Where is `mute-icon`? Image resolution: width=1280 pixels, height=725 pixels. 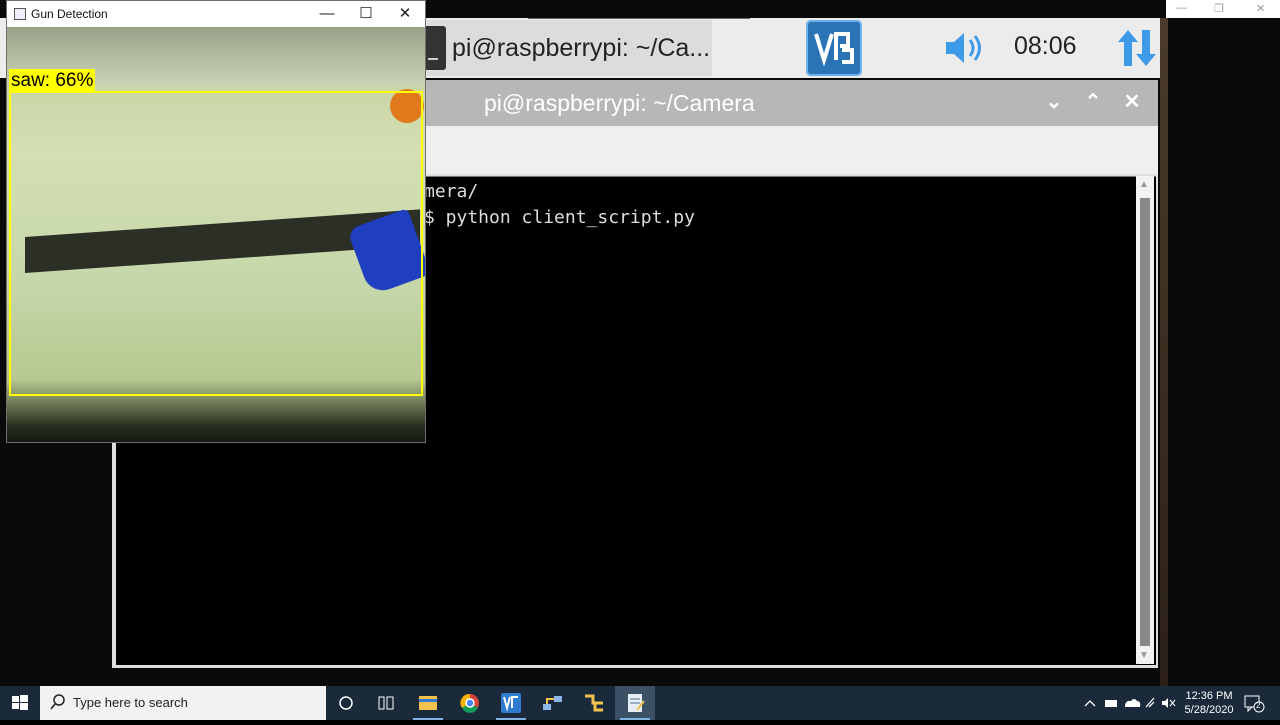 mute-icon is located at coordinates (1165, 703).